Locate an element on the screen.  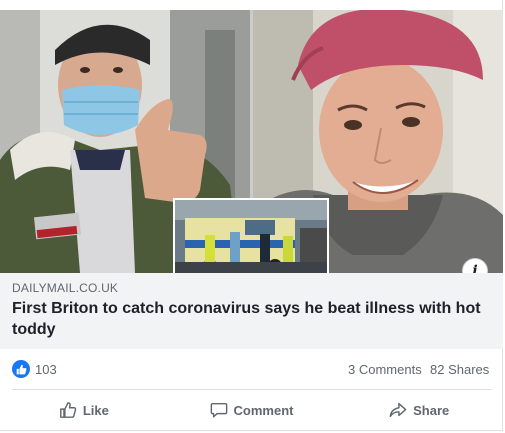
photo-ambulance-inset is located at coordinates (251, 235).